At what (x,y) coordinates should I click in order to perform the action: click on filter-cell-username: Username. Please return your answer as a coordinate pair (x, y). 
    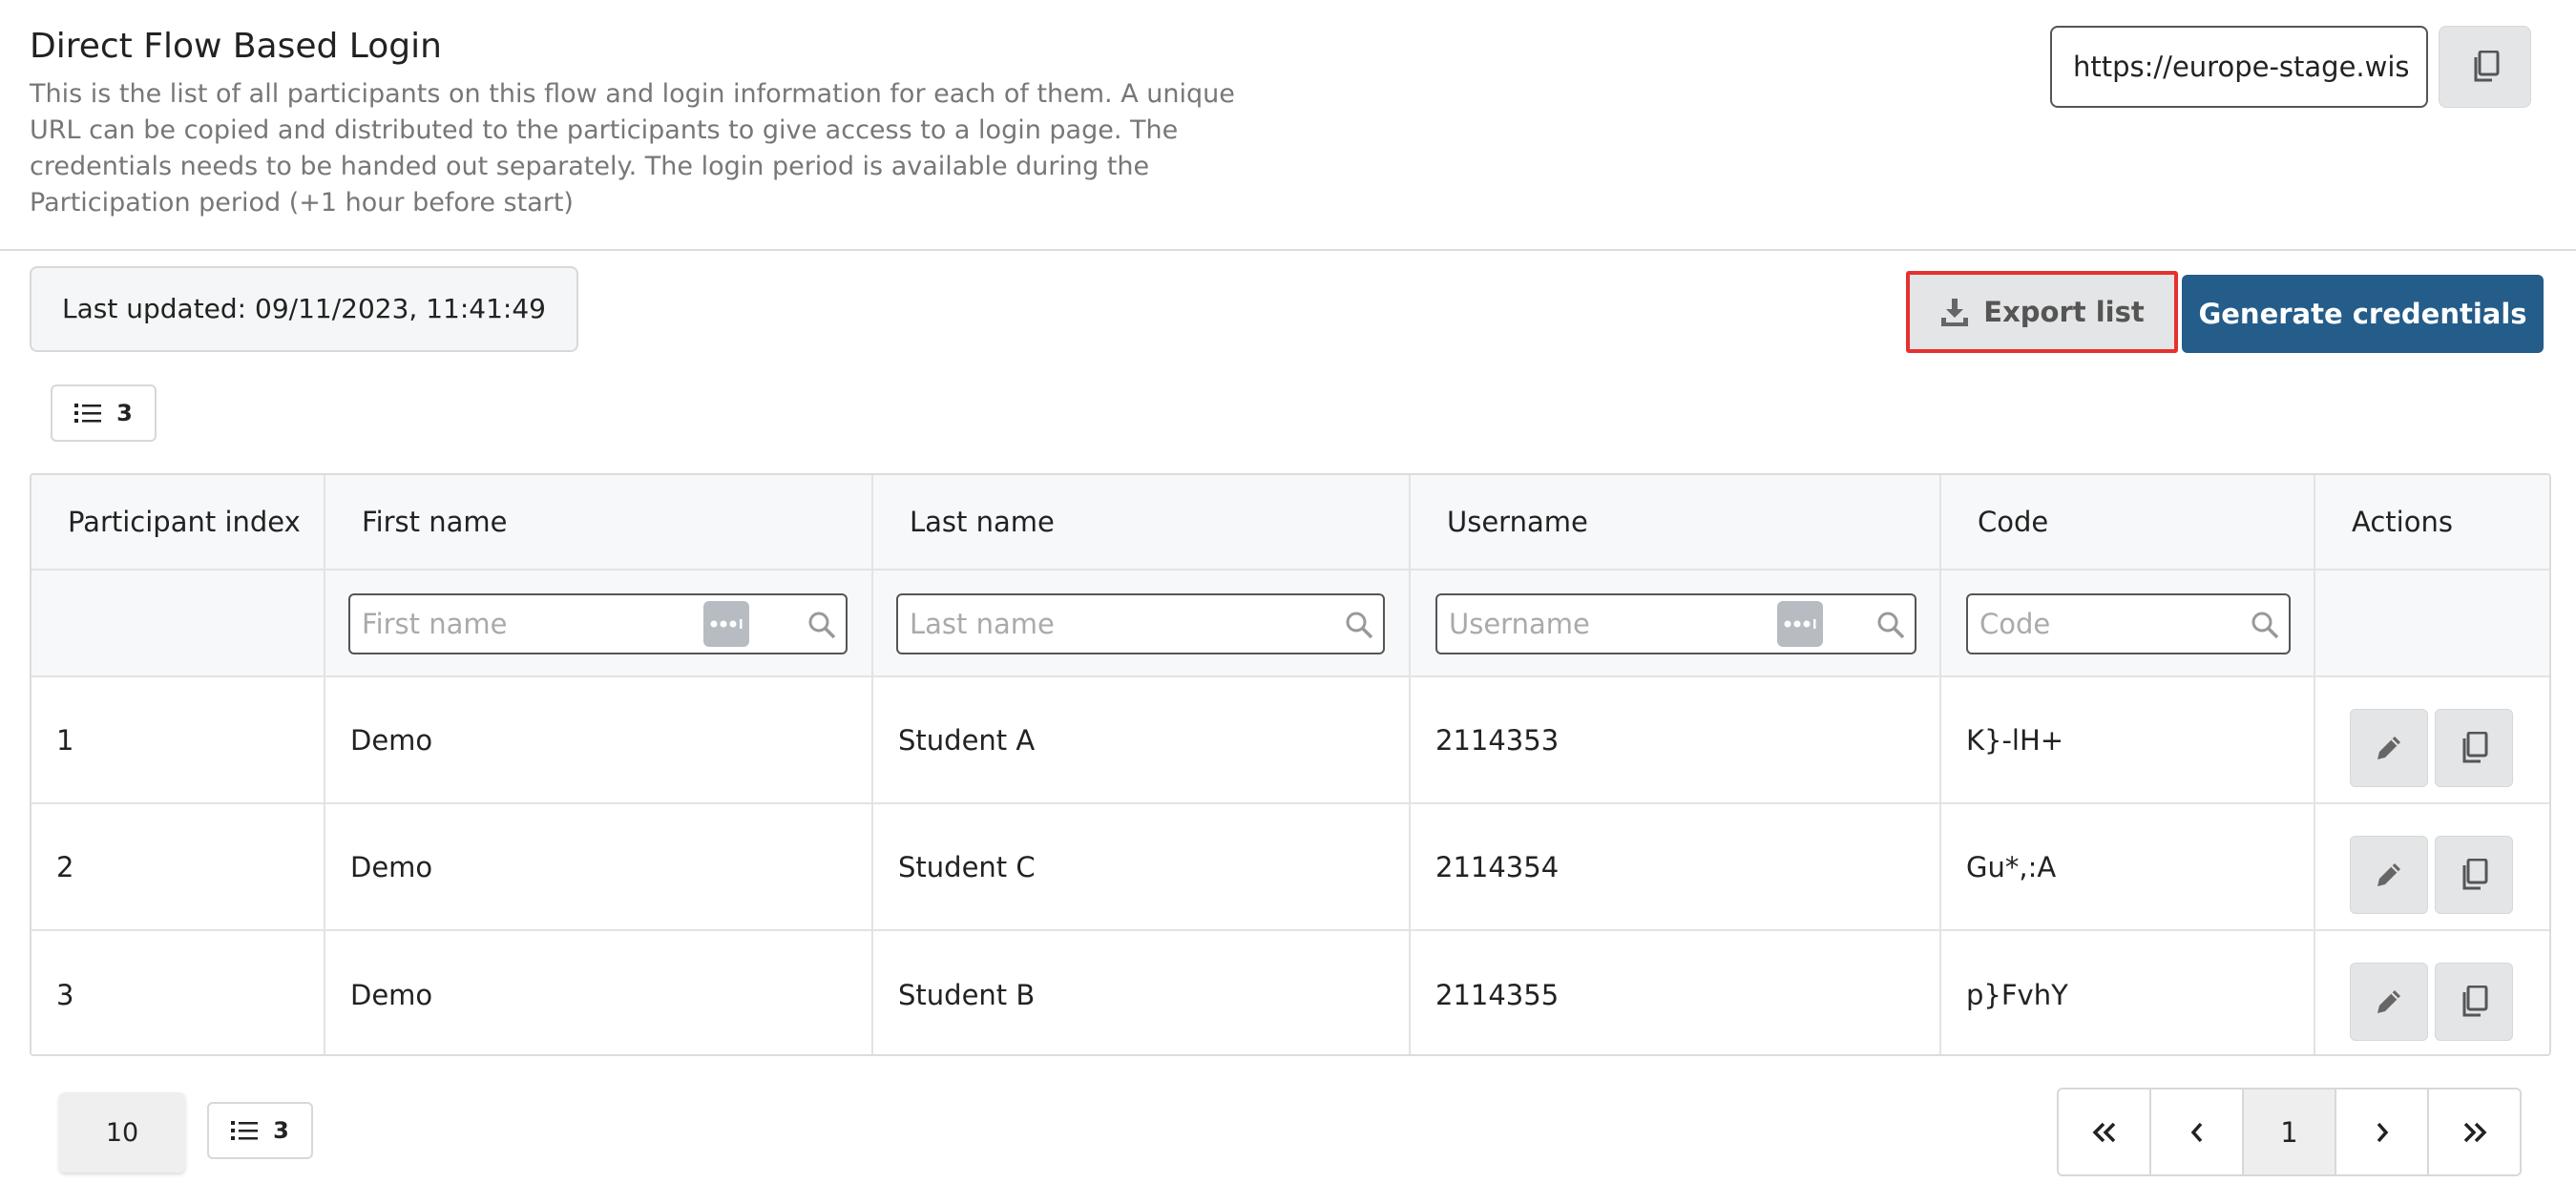
    Looking at the image, I should click on (1676, 623).